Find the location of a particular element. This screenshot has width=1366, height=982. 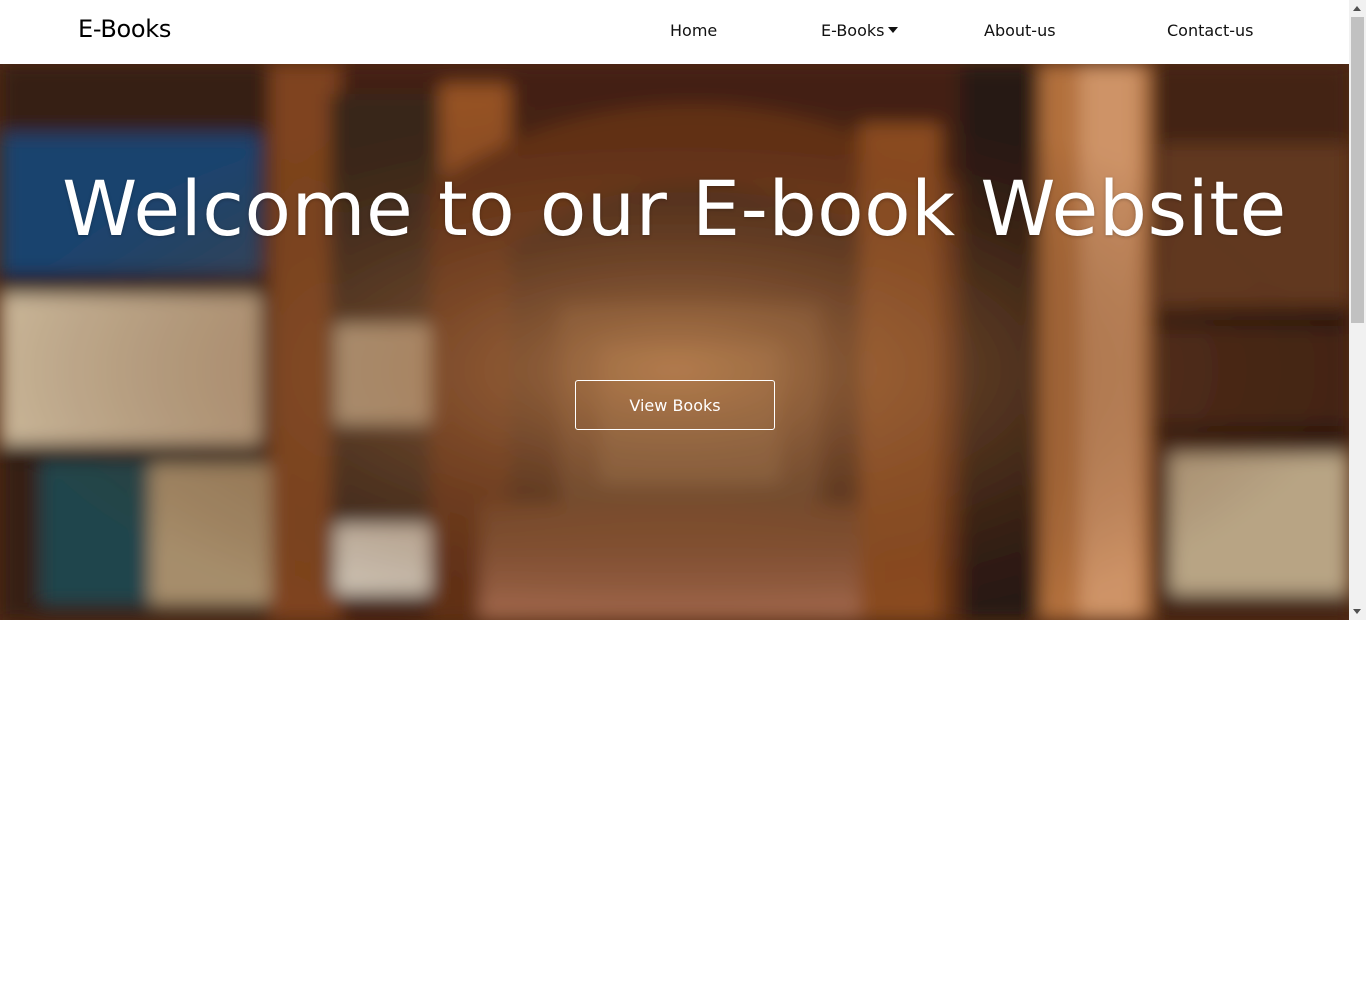

nav-about-link: About-us is located at coordinates (1020, 30).